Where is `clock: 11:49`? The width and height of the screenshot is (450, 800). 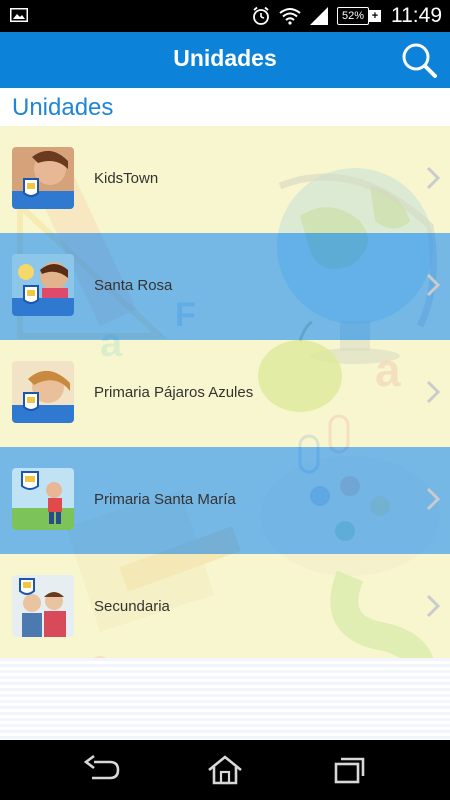
clock: 11:49 is located at coordinates (416, 15).